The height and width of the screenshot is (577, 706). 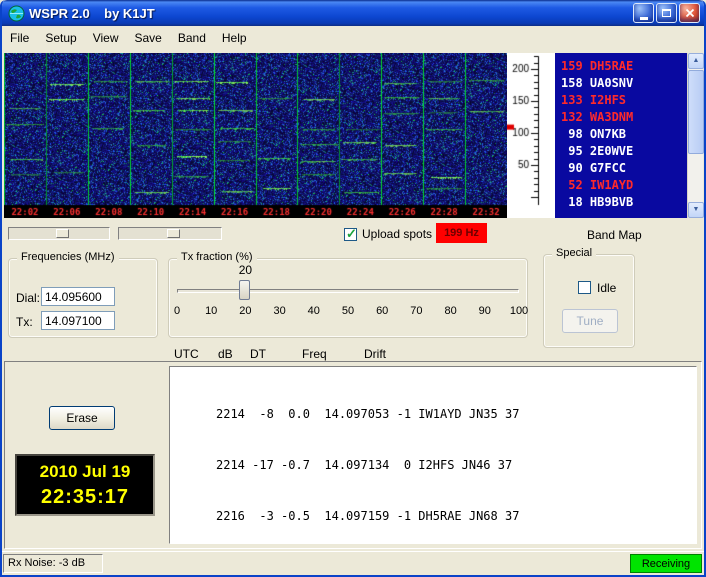 I want to click on menu-item-help: Help, so click(x=234, y=38).